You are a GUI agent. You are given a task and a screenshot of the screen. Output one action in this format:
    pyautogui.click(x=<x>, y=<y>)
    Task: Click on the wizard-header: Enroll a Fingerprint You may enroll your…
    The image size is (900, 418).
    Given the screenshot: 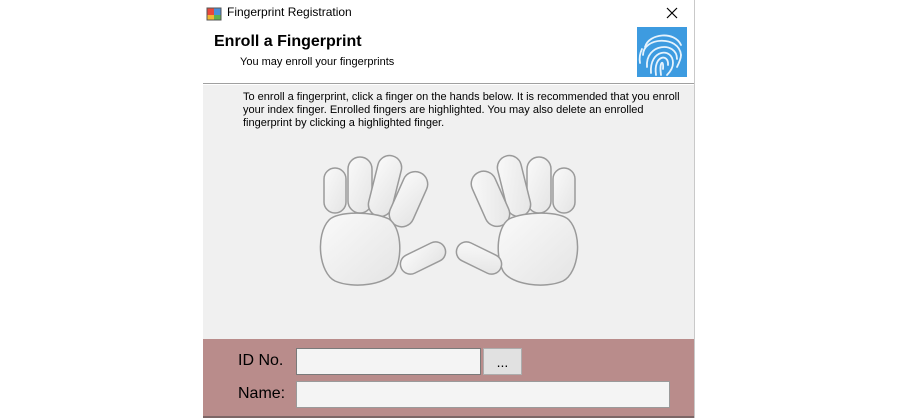 What is the action you would take?
    pyautogui.click(x=448, y=54)
    